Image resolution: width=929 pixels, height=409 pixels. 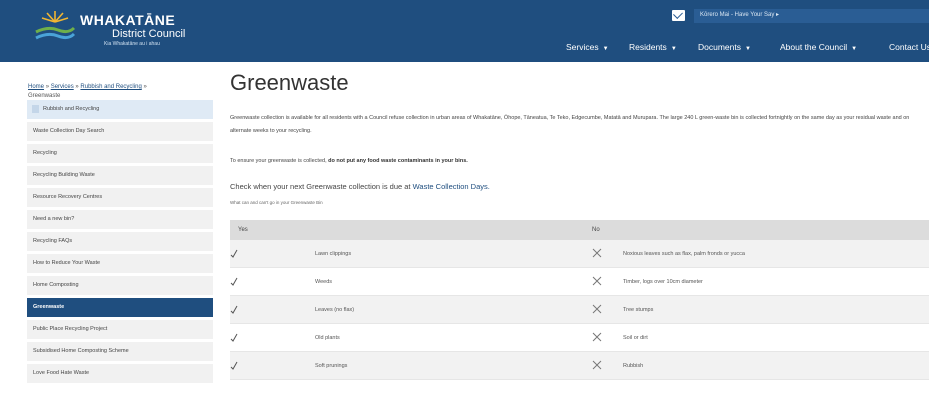 What do you see at coordinates (49, 307) in the screenshot?
I see `sidebar-item-label: Greenwaste` at bounding box center [49, 307].